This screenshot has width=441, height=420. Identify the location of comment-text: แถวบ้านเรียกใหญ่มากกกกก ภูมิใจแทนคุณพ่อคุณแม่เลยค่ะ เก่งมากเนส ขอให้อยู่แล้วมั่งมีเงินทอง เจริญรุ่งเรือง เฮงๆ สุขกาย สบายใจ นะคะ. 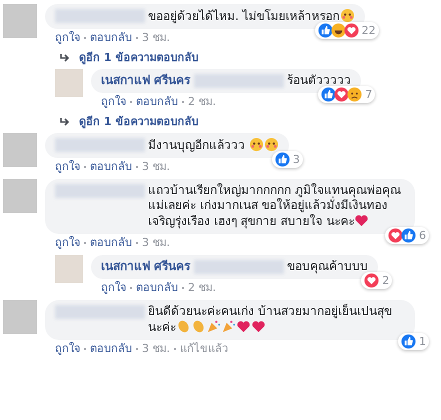
(275, 206).